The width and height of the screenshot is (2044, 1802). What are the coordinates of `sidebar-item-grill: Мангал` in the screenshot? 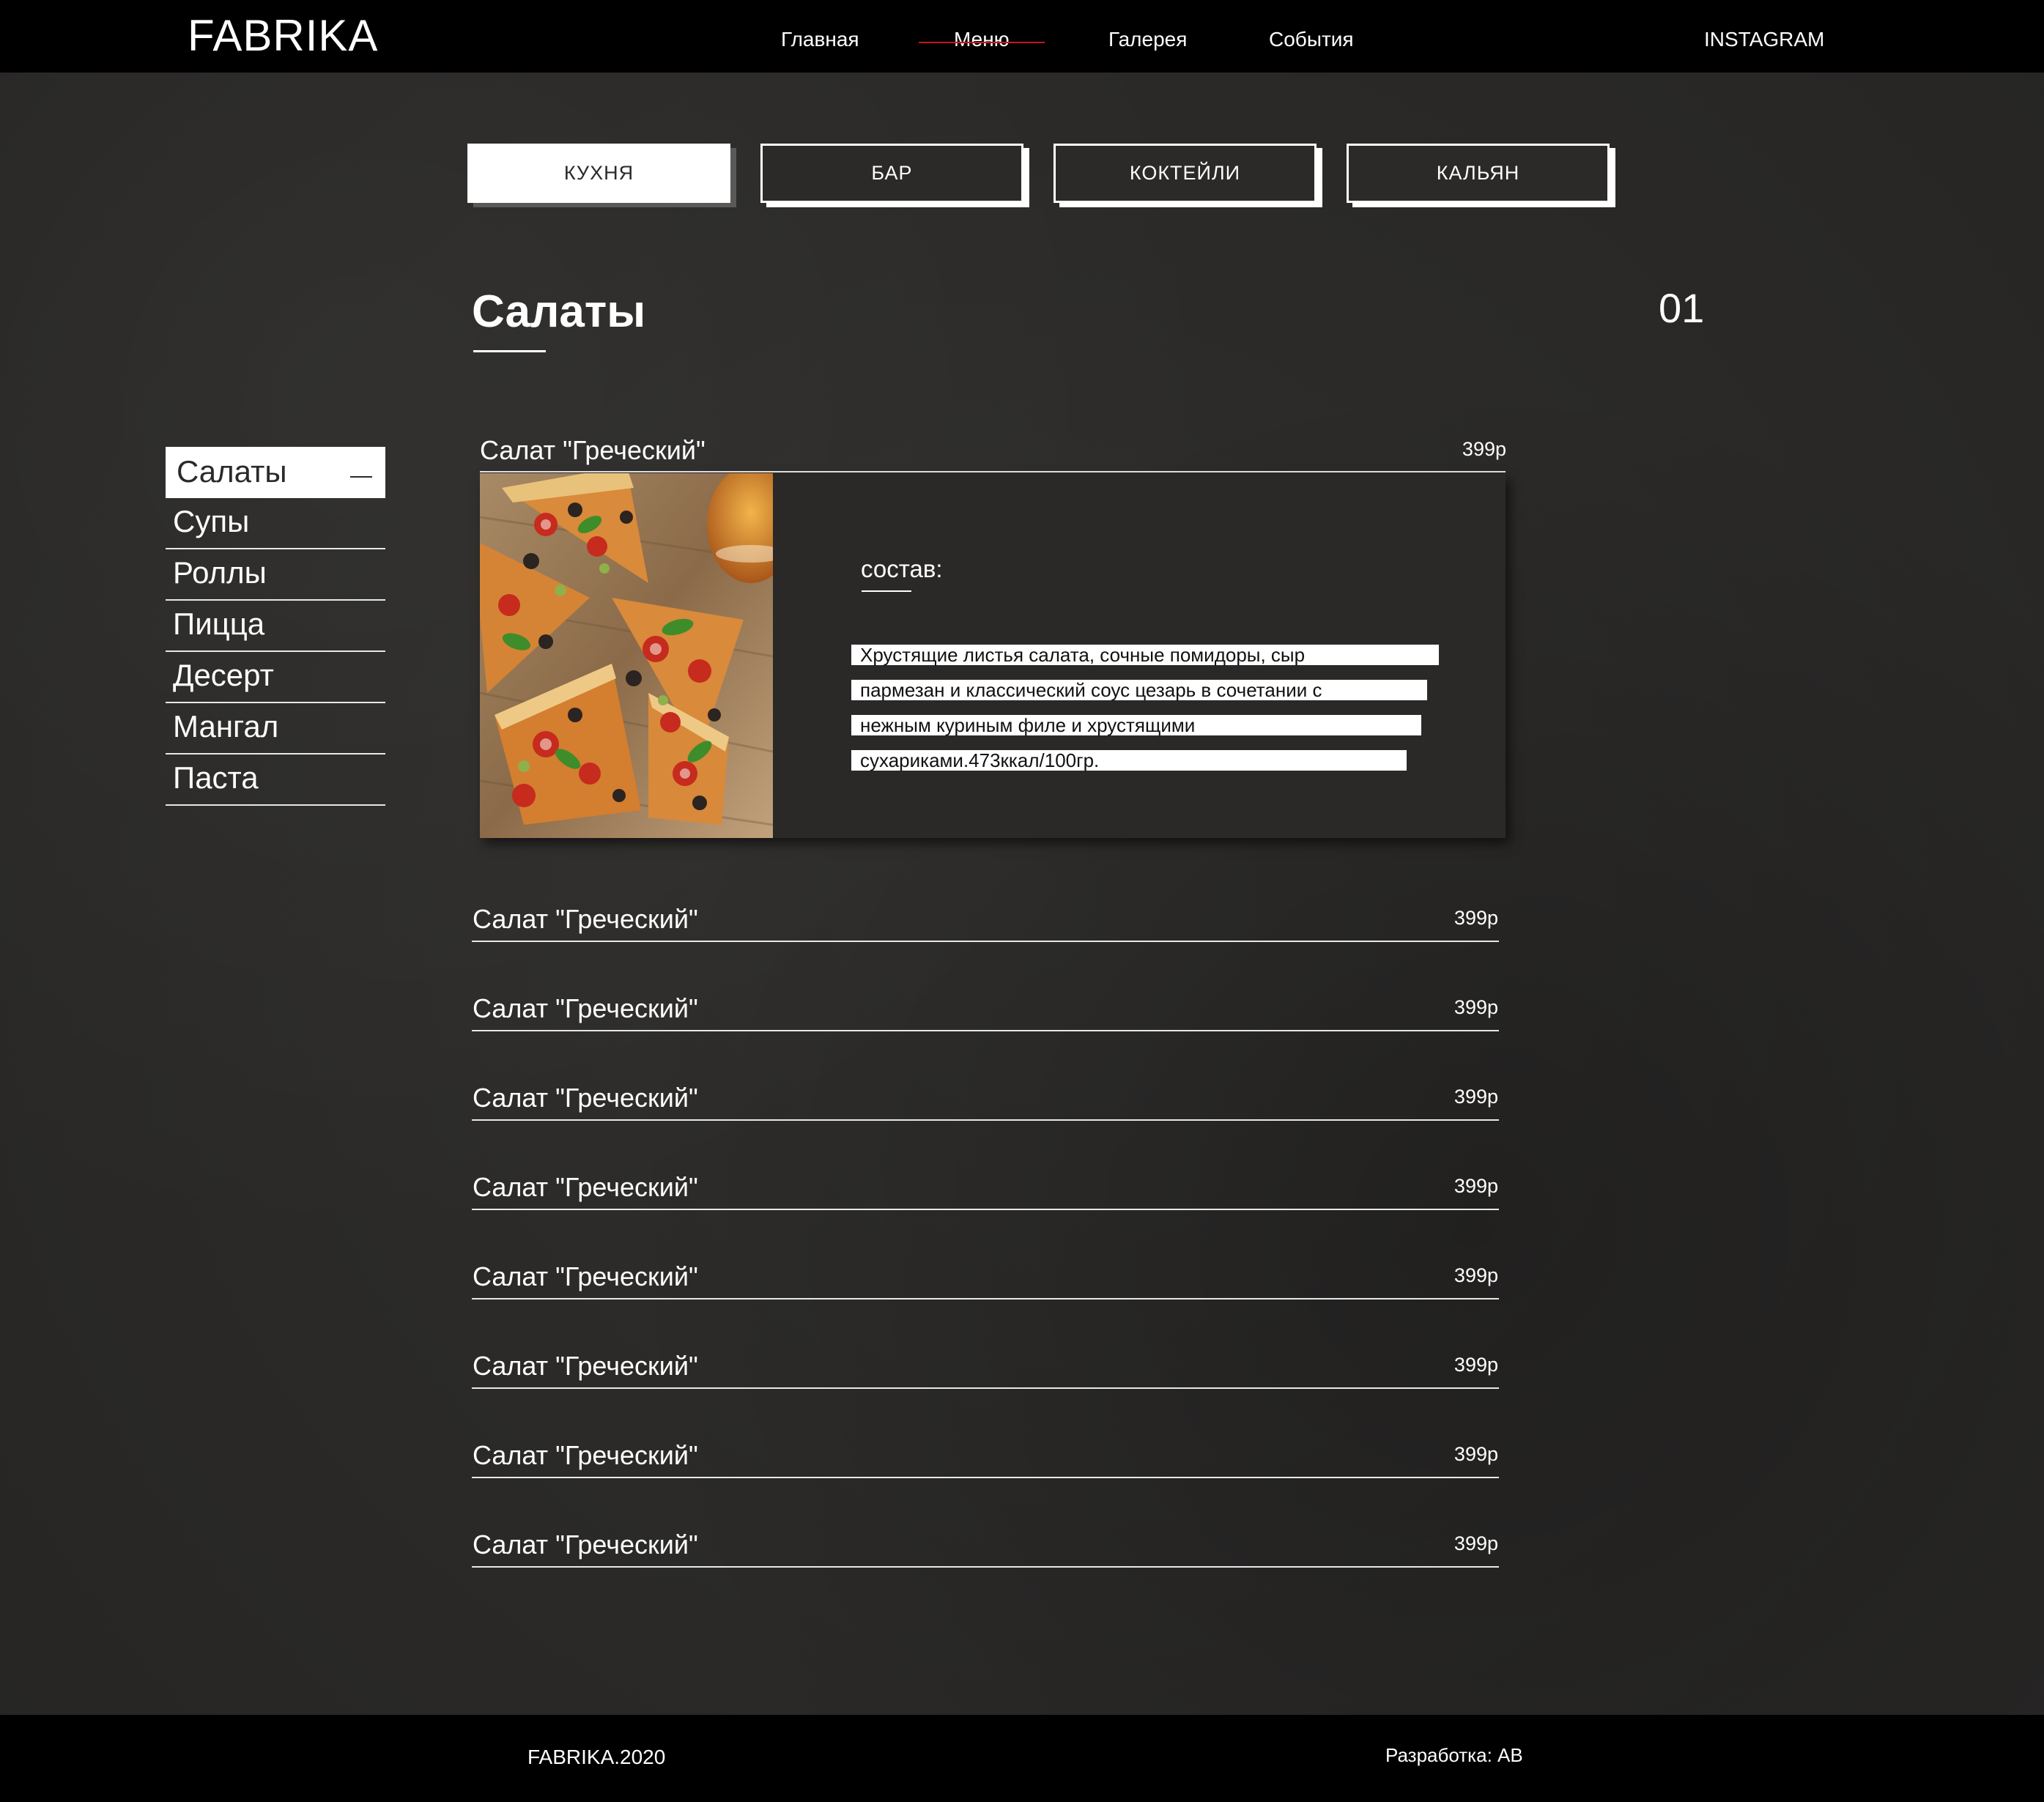 It's located at (275, 728).